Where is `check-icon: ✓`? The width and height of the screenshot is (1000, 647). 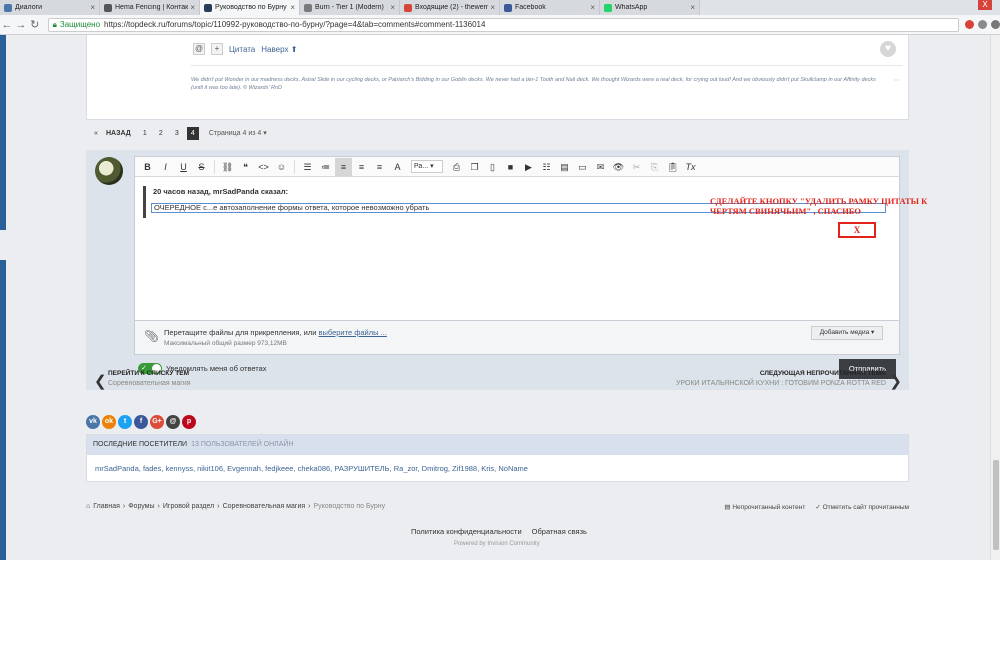 check-icon: ✓ is located at coordinates (818, 507).